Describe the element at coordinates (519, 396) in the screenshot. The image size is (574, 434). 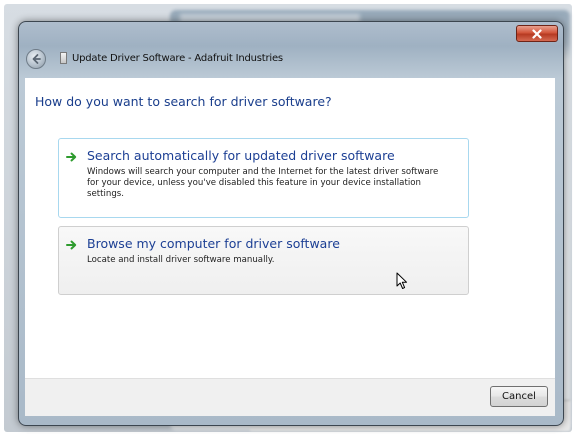
I see `cancel-button: Cancel` at that location.